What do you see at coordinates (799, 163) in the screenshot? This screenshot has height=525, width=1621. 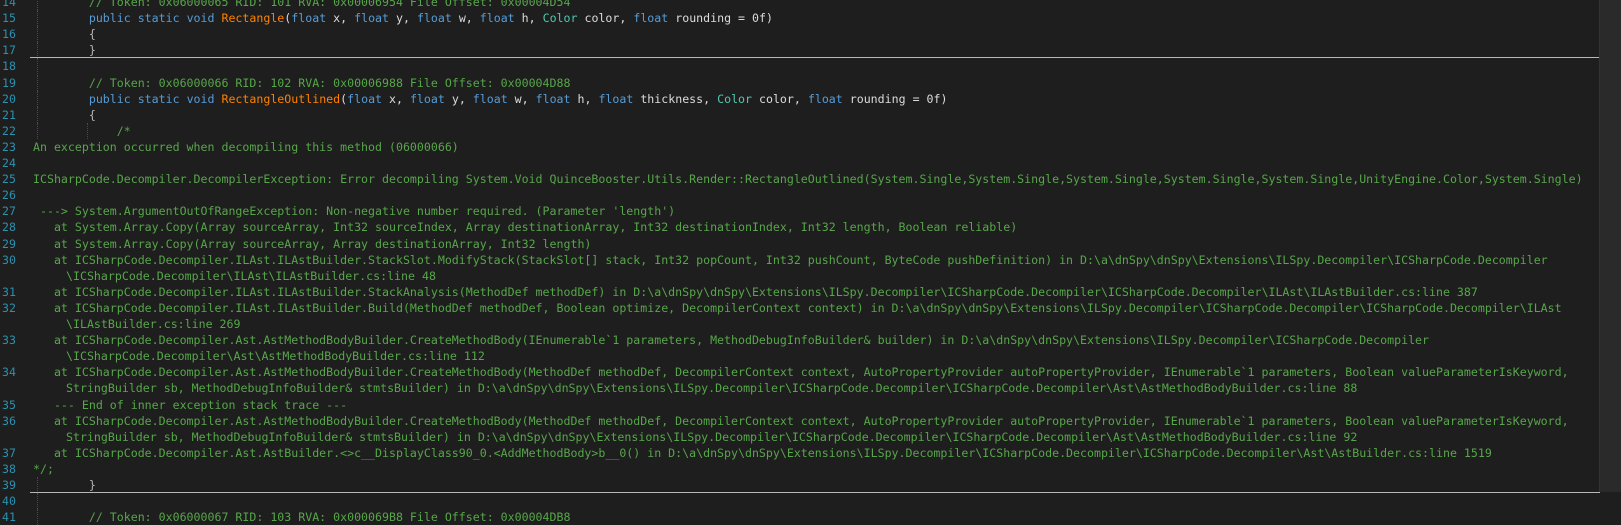 I see `code-line: 24` at bounding box center [799, 163].